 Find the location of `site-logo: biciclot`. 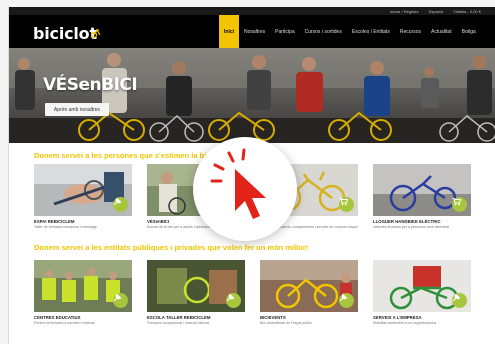

site-logo: biciclot is located at coordinates (65, 33).